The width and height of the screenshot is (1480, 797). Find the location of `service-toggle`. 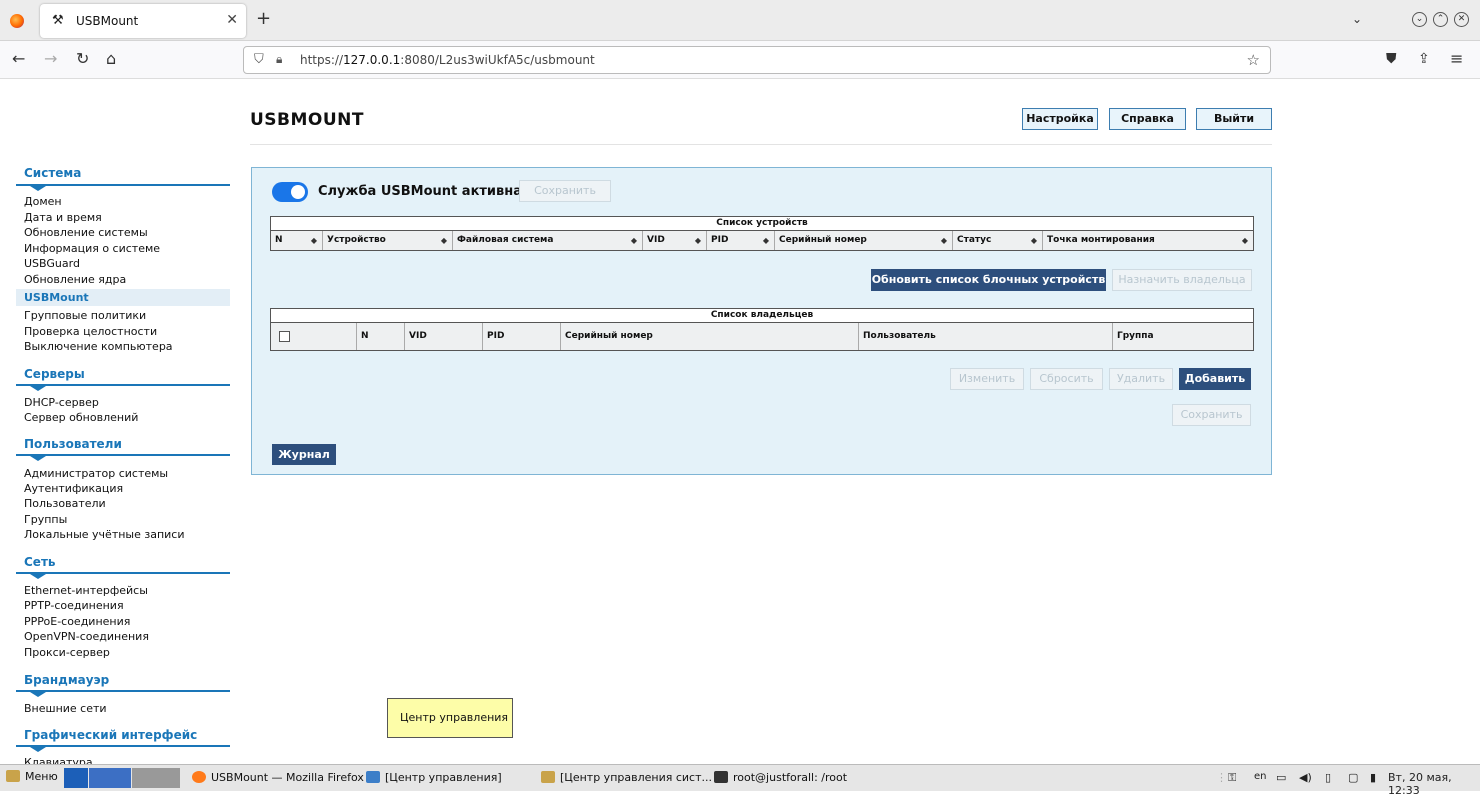

service-toggle is located at coordinates (290, 192).